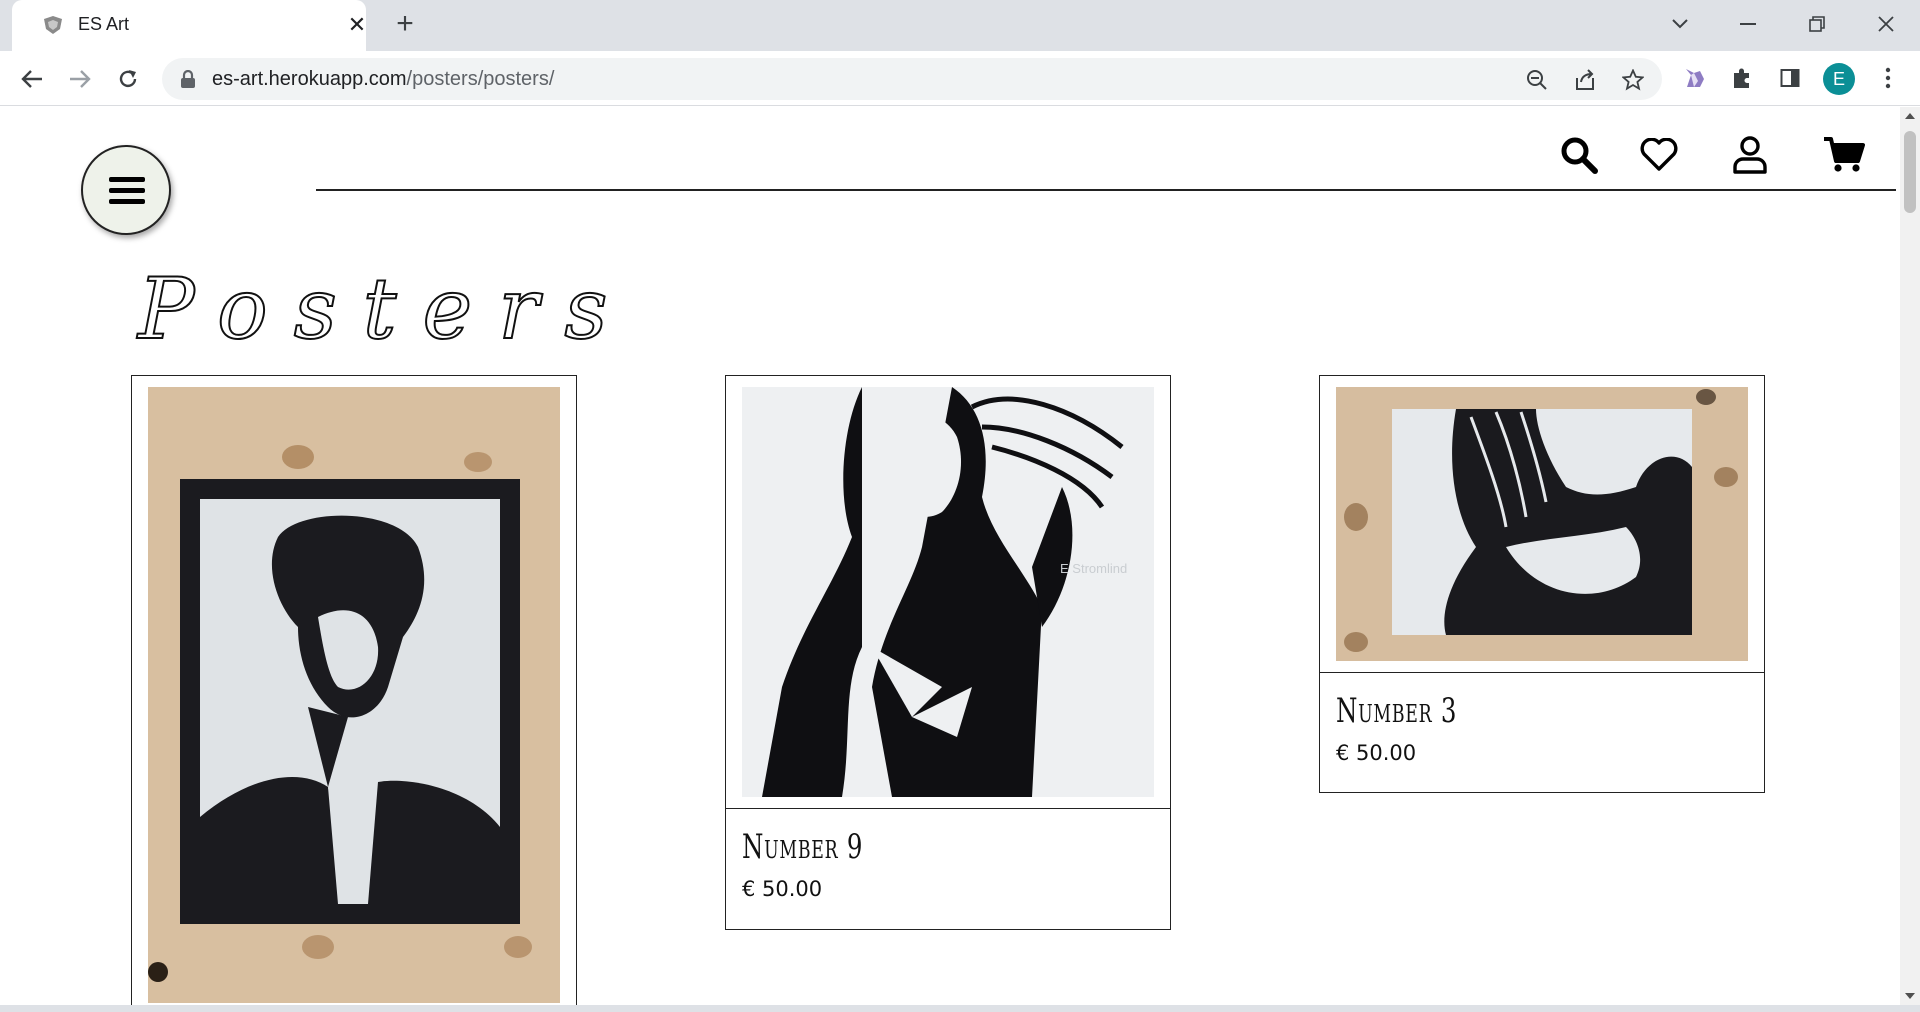 Image resolution: width=1920 pixels, height=1012 pixels. I want to click on profile-avatar: E, so click(1839, 79).